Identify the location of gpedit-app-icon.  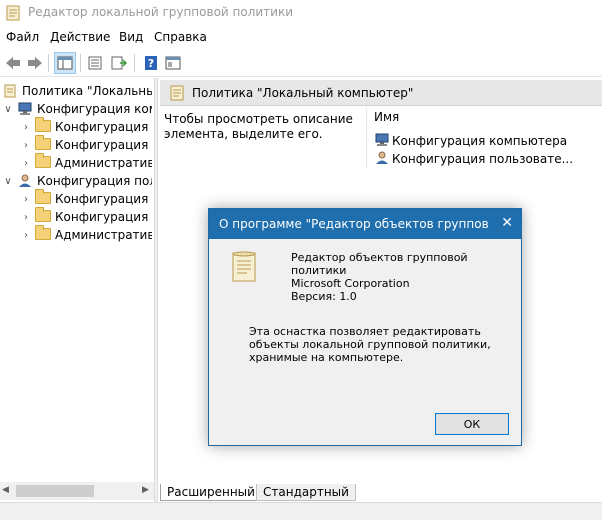
(13, 14).